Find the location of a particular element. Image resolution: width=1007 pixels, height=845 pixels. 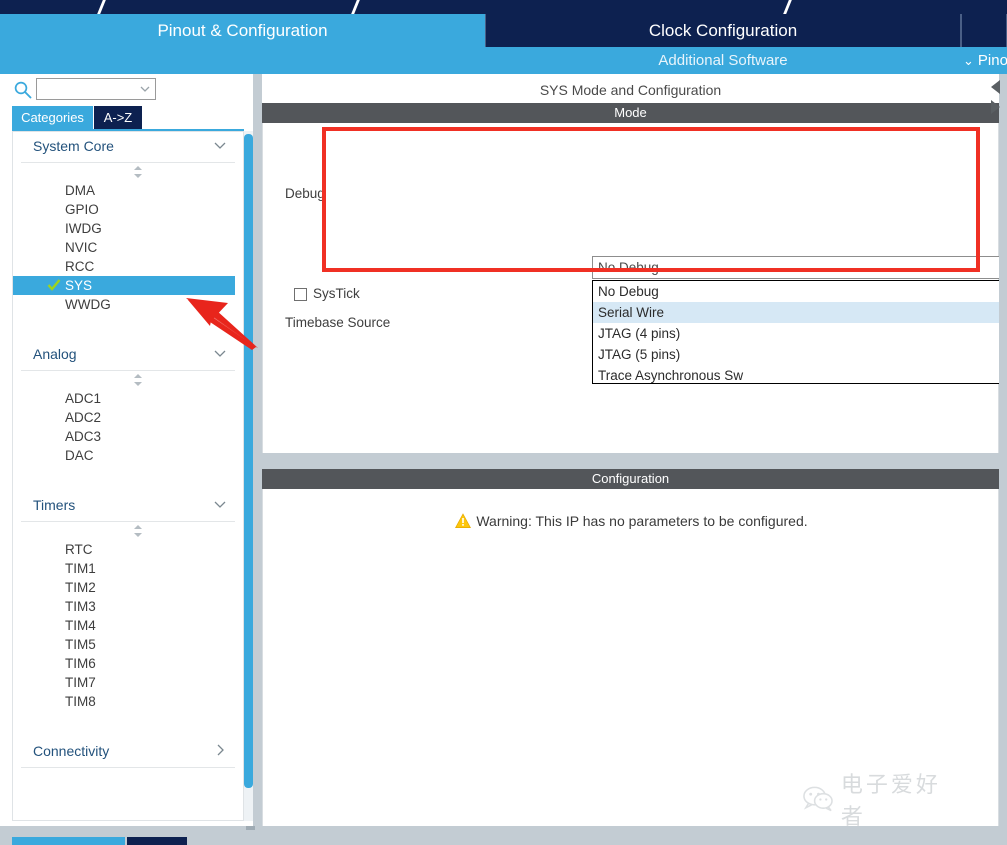

tab-pinout-configuration: Pinout & Configuration is located at coordinates (242, 30).